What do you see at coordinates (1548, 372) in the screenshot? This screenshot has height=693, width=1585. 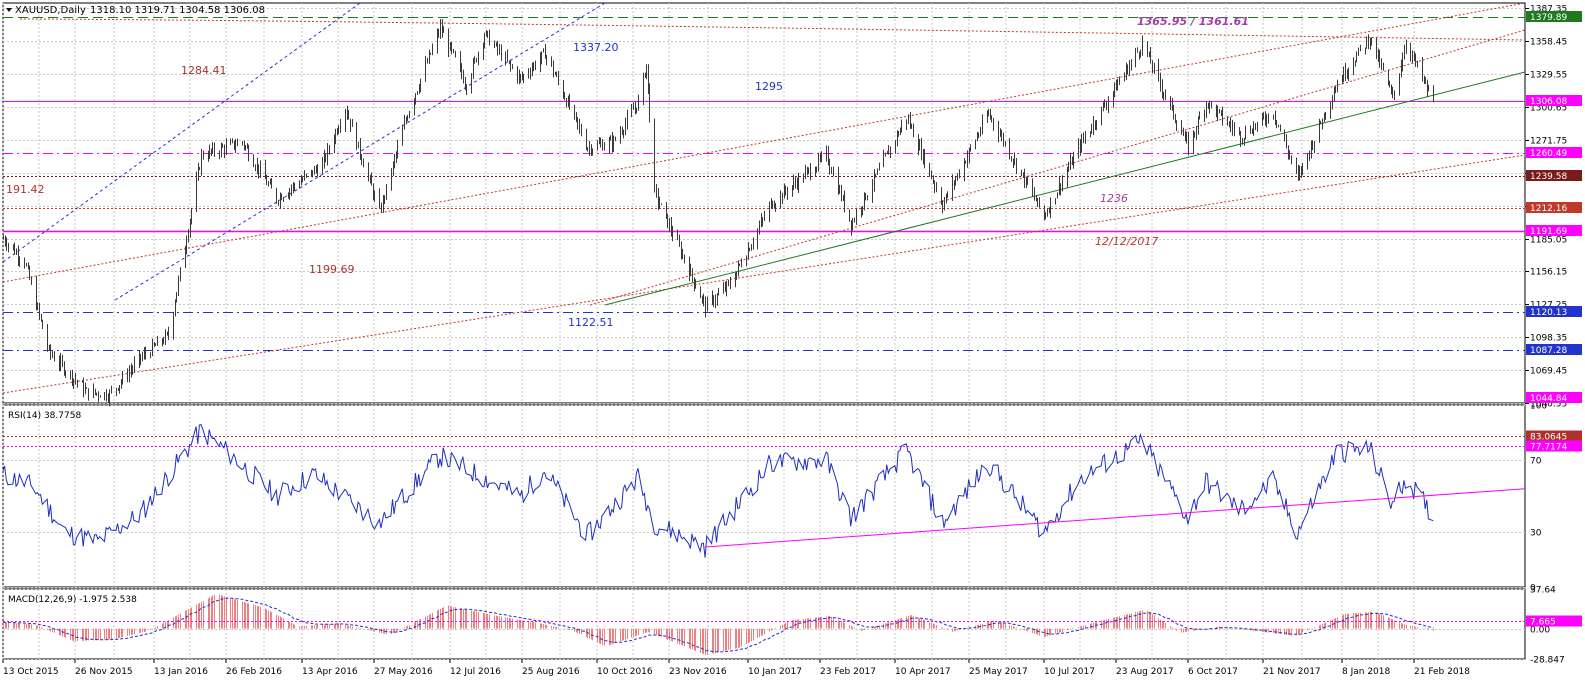 I see `price-tick-label: 1069.45` at bounding box center [1548, 372].